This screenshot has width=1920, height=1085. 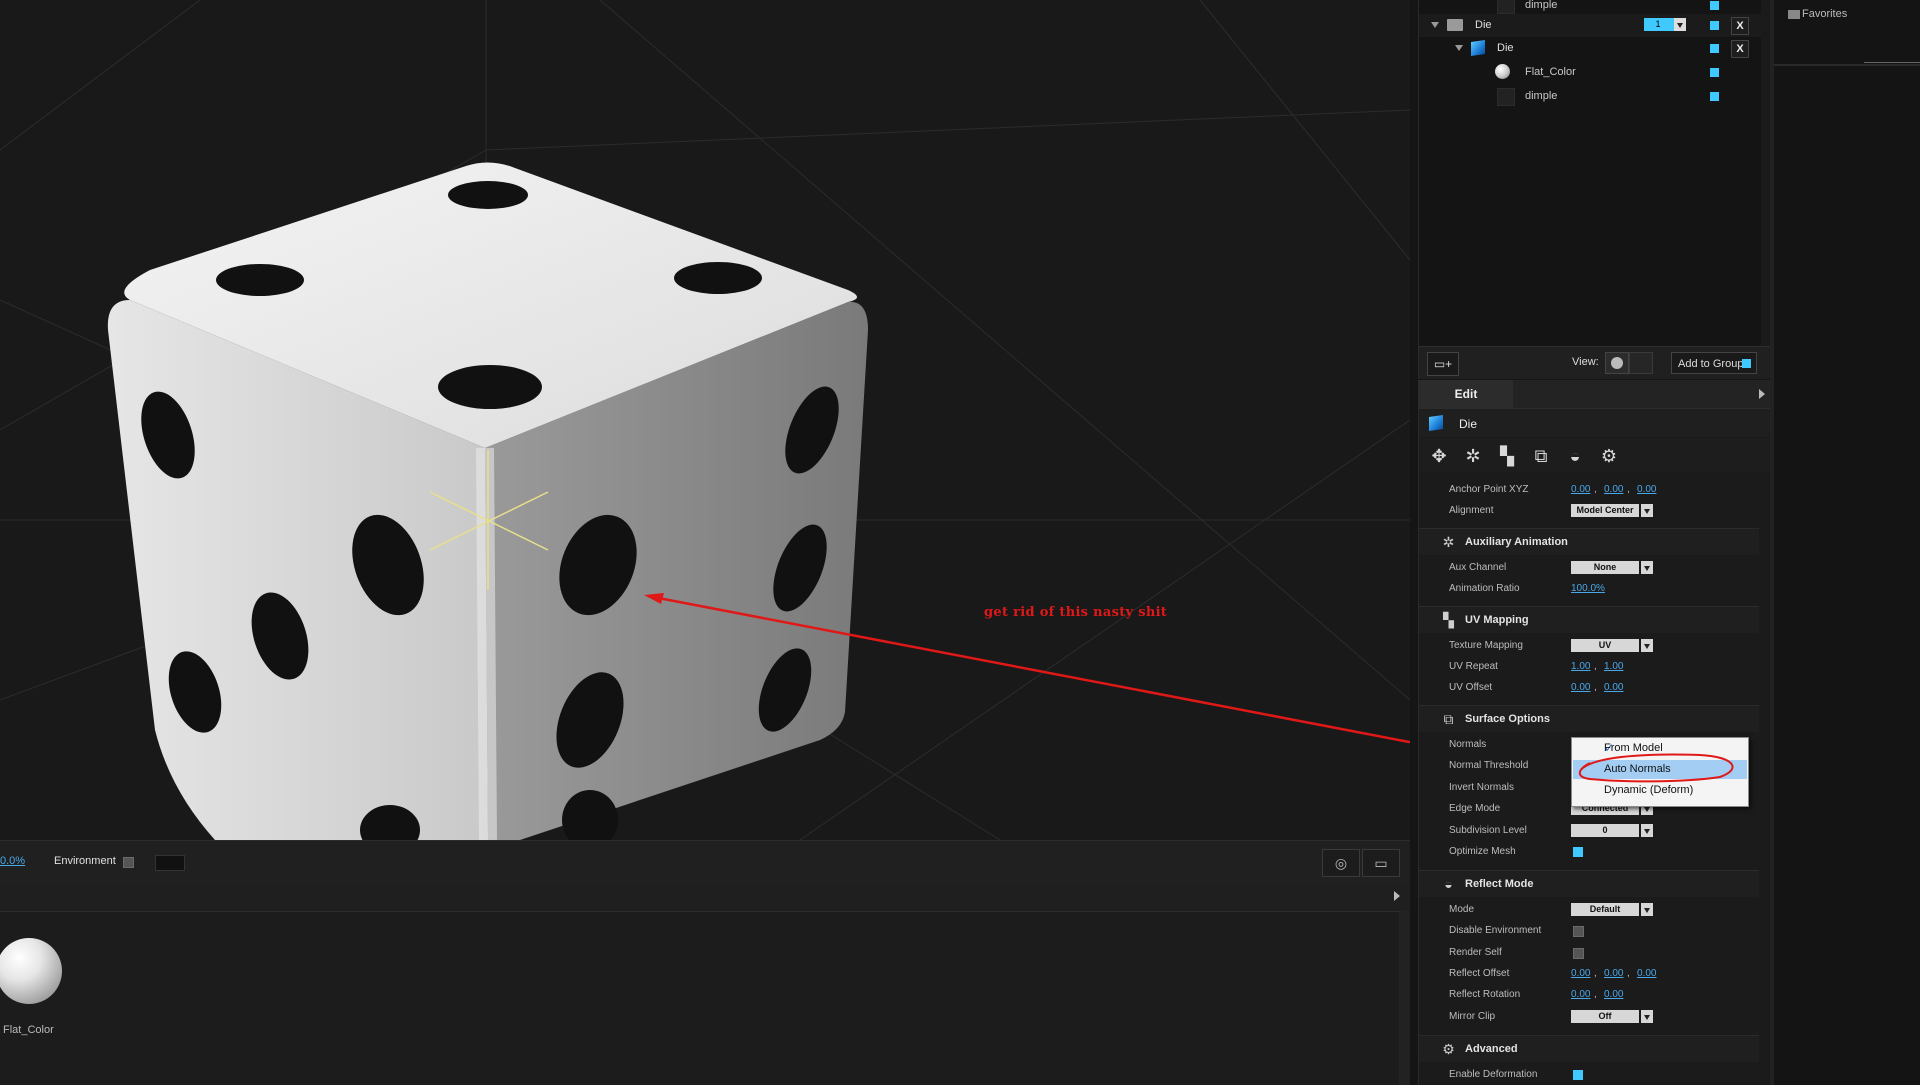 What do you see at coordinates (705, 897) in the screenshot?
I see `materials-header` at bounding box center [705, 897].